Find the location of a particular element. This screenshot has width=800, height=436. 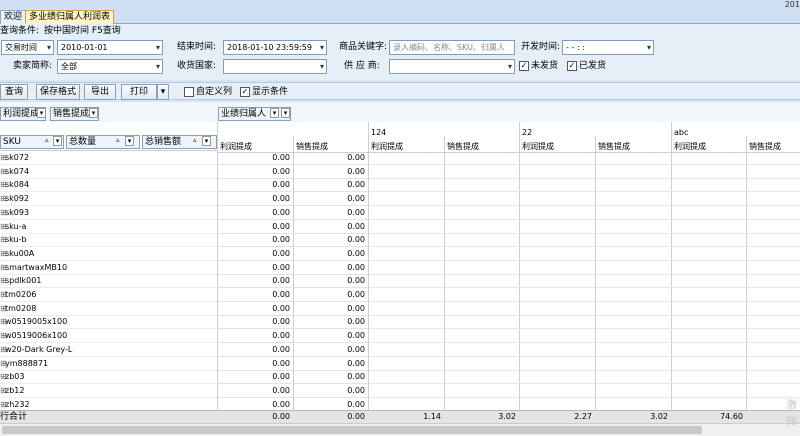

table-row: ⊞zb03 is located at coordinates (108, 377).